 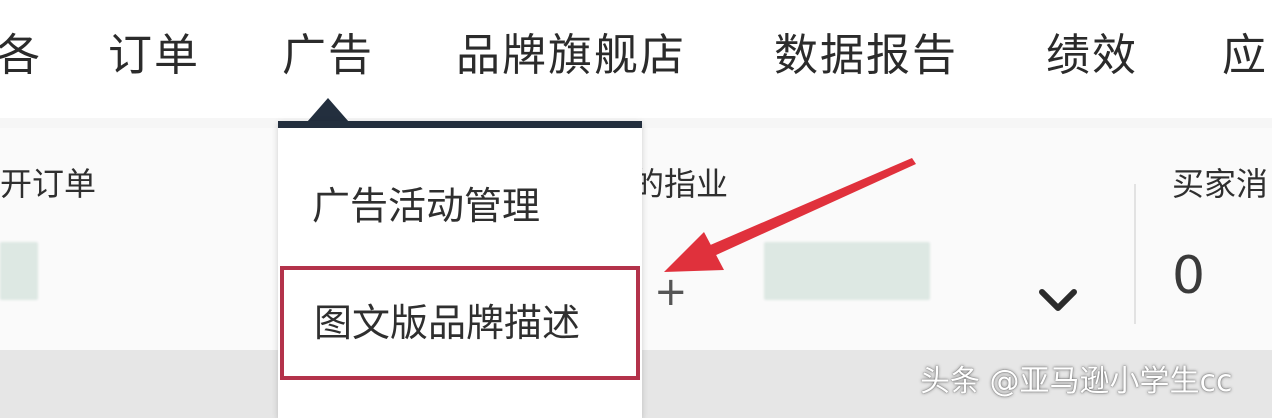 I want to click on active-nav-caret, so click(x=328, y=110).